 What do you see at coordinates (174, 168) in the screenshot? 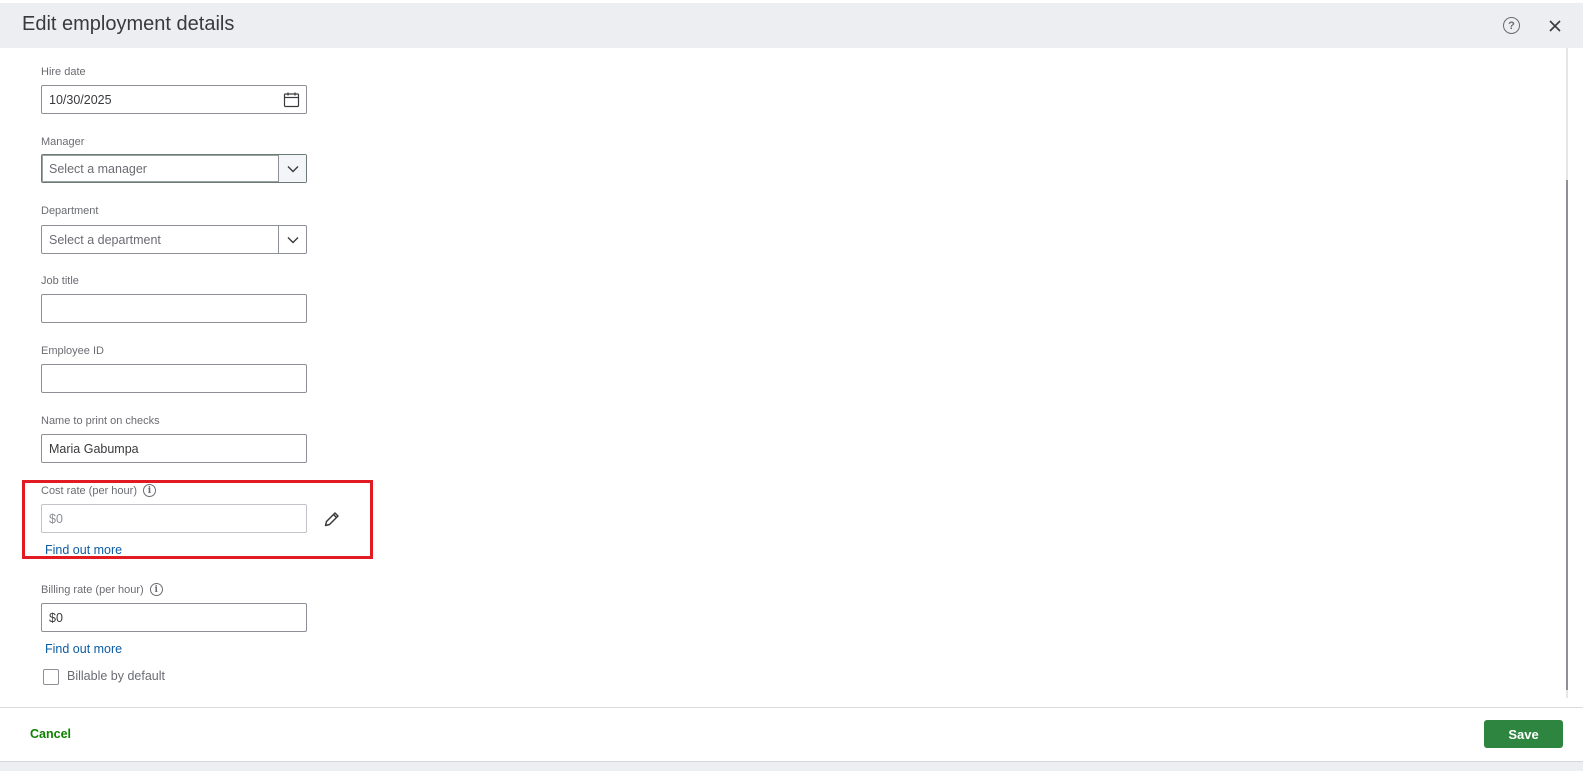
I see `manager-select: Select a manager` at bounding box center [174, 168].